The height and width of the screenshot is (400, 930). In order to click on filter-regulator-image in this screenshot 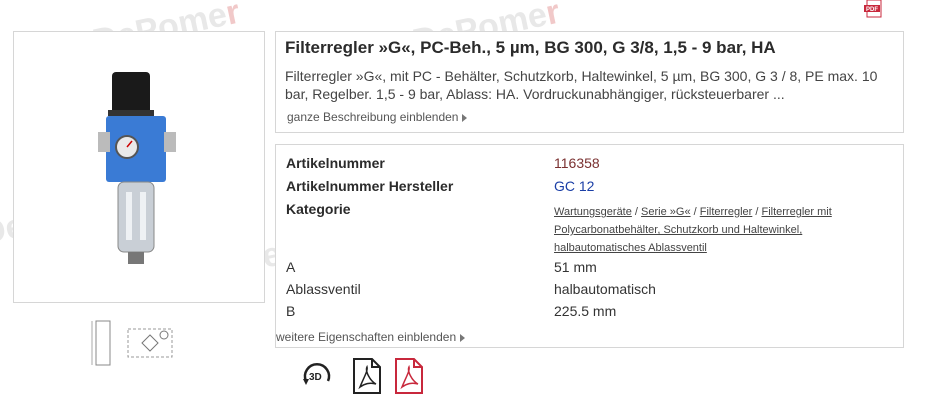, I will do `click(137, 168)`.